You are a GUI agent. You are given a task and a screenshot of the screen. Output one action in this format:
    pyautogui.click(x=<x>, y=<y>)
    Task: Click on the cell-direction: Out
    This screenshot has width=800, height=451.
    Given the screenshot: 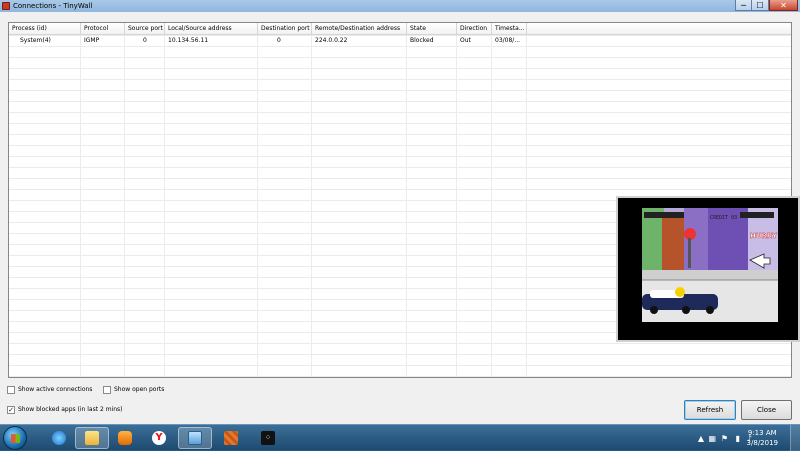 What is the action you would take?
    pyautogui.click(x=465, y=40)
    